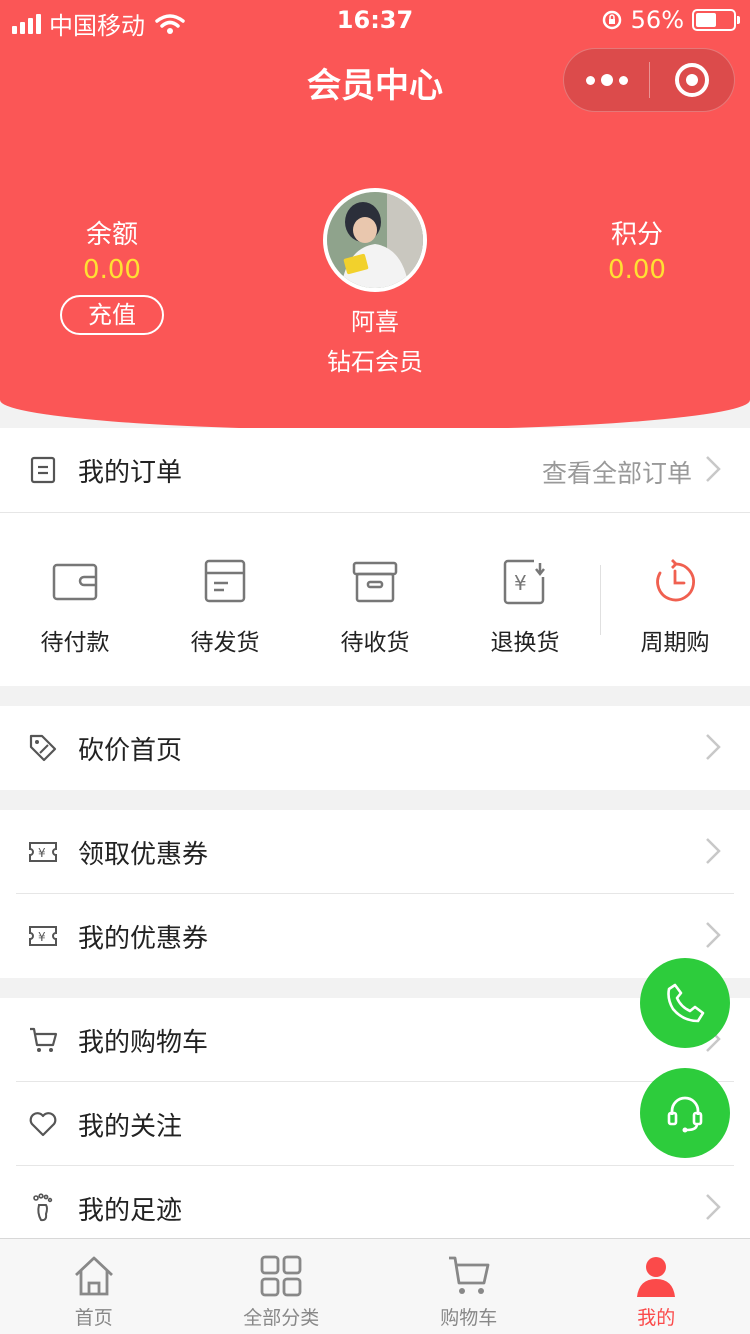 The width and height of the screenshot is (750, 1334). Describe the element at coordinates (43, 748) in the screenshot. I see `price-tag-icon` at that location.